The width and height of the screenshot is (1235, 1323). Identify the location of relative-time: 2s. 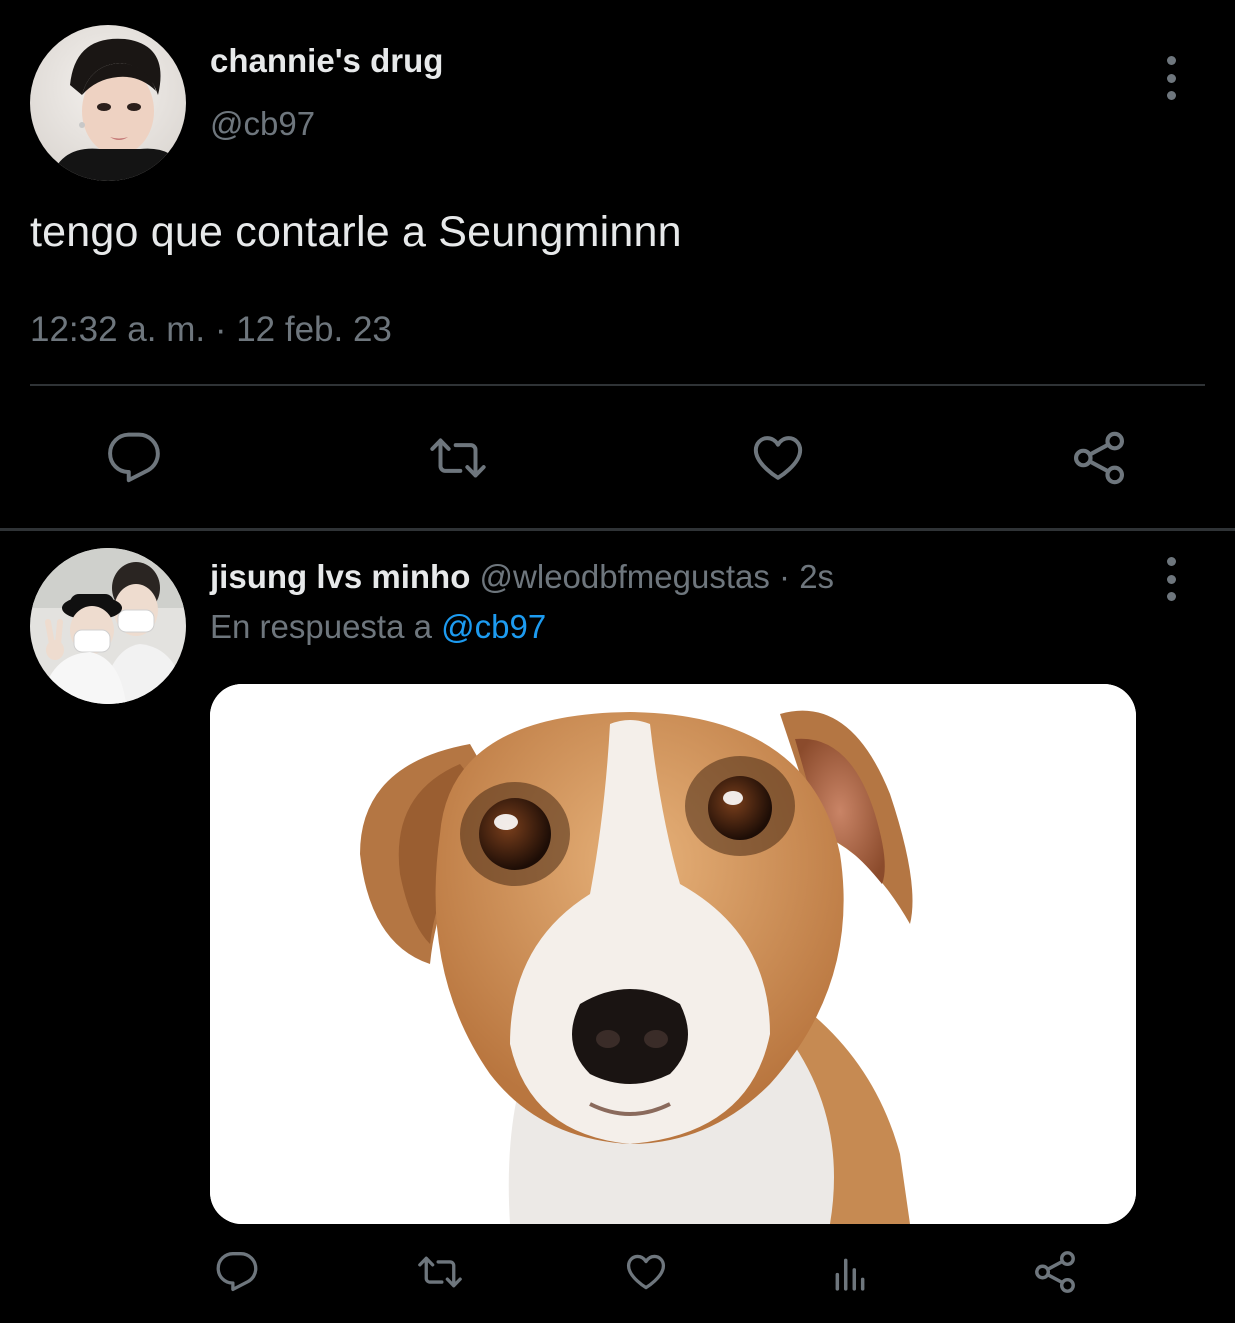
(816, 576).